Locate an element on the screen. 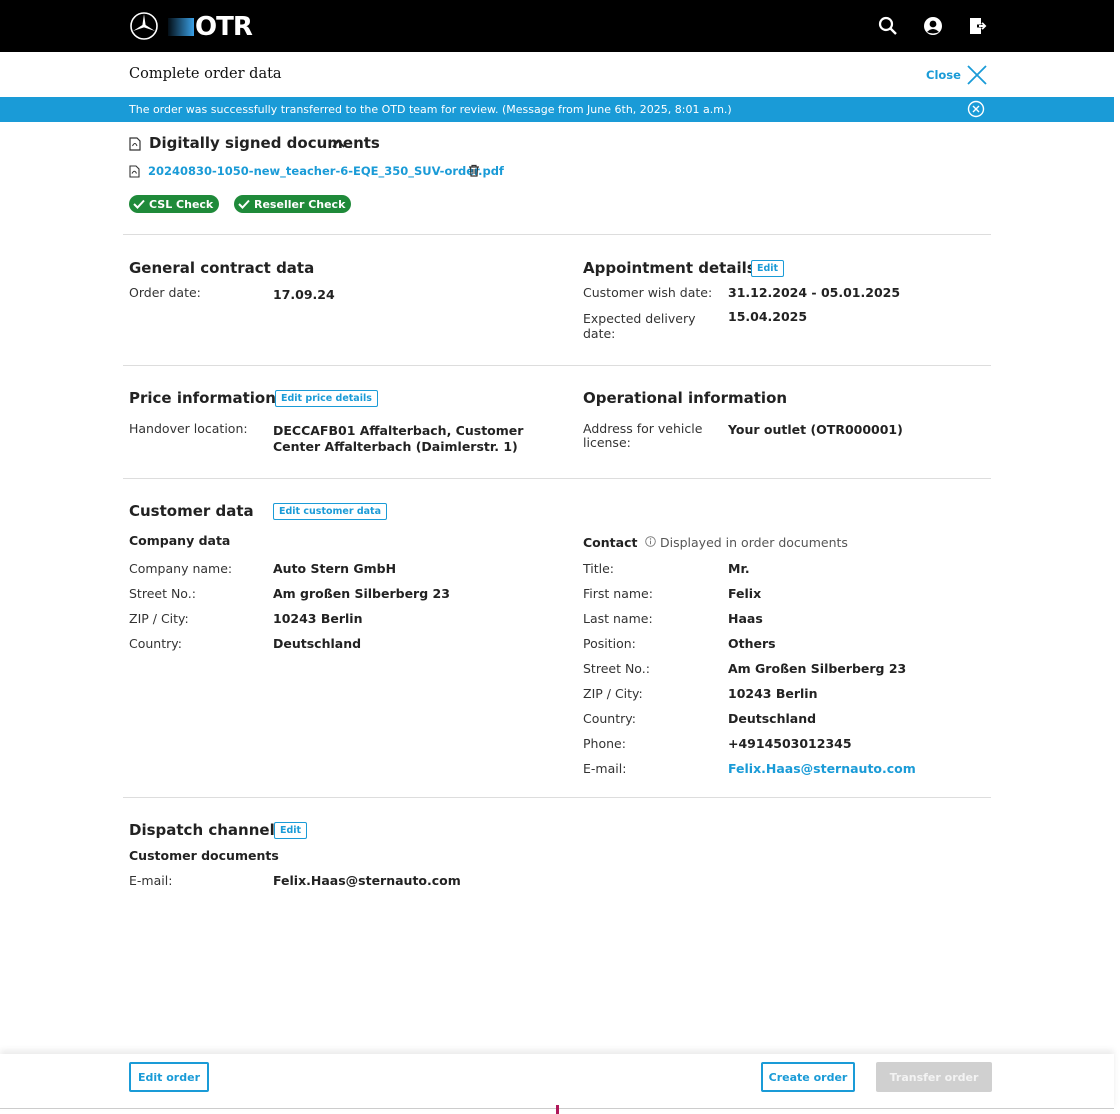  dispatch-email-label: E-mail: is located at coordinates (151, 880).